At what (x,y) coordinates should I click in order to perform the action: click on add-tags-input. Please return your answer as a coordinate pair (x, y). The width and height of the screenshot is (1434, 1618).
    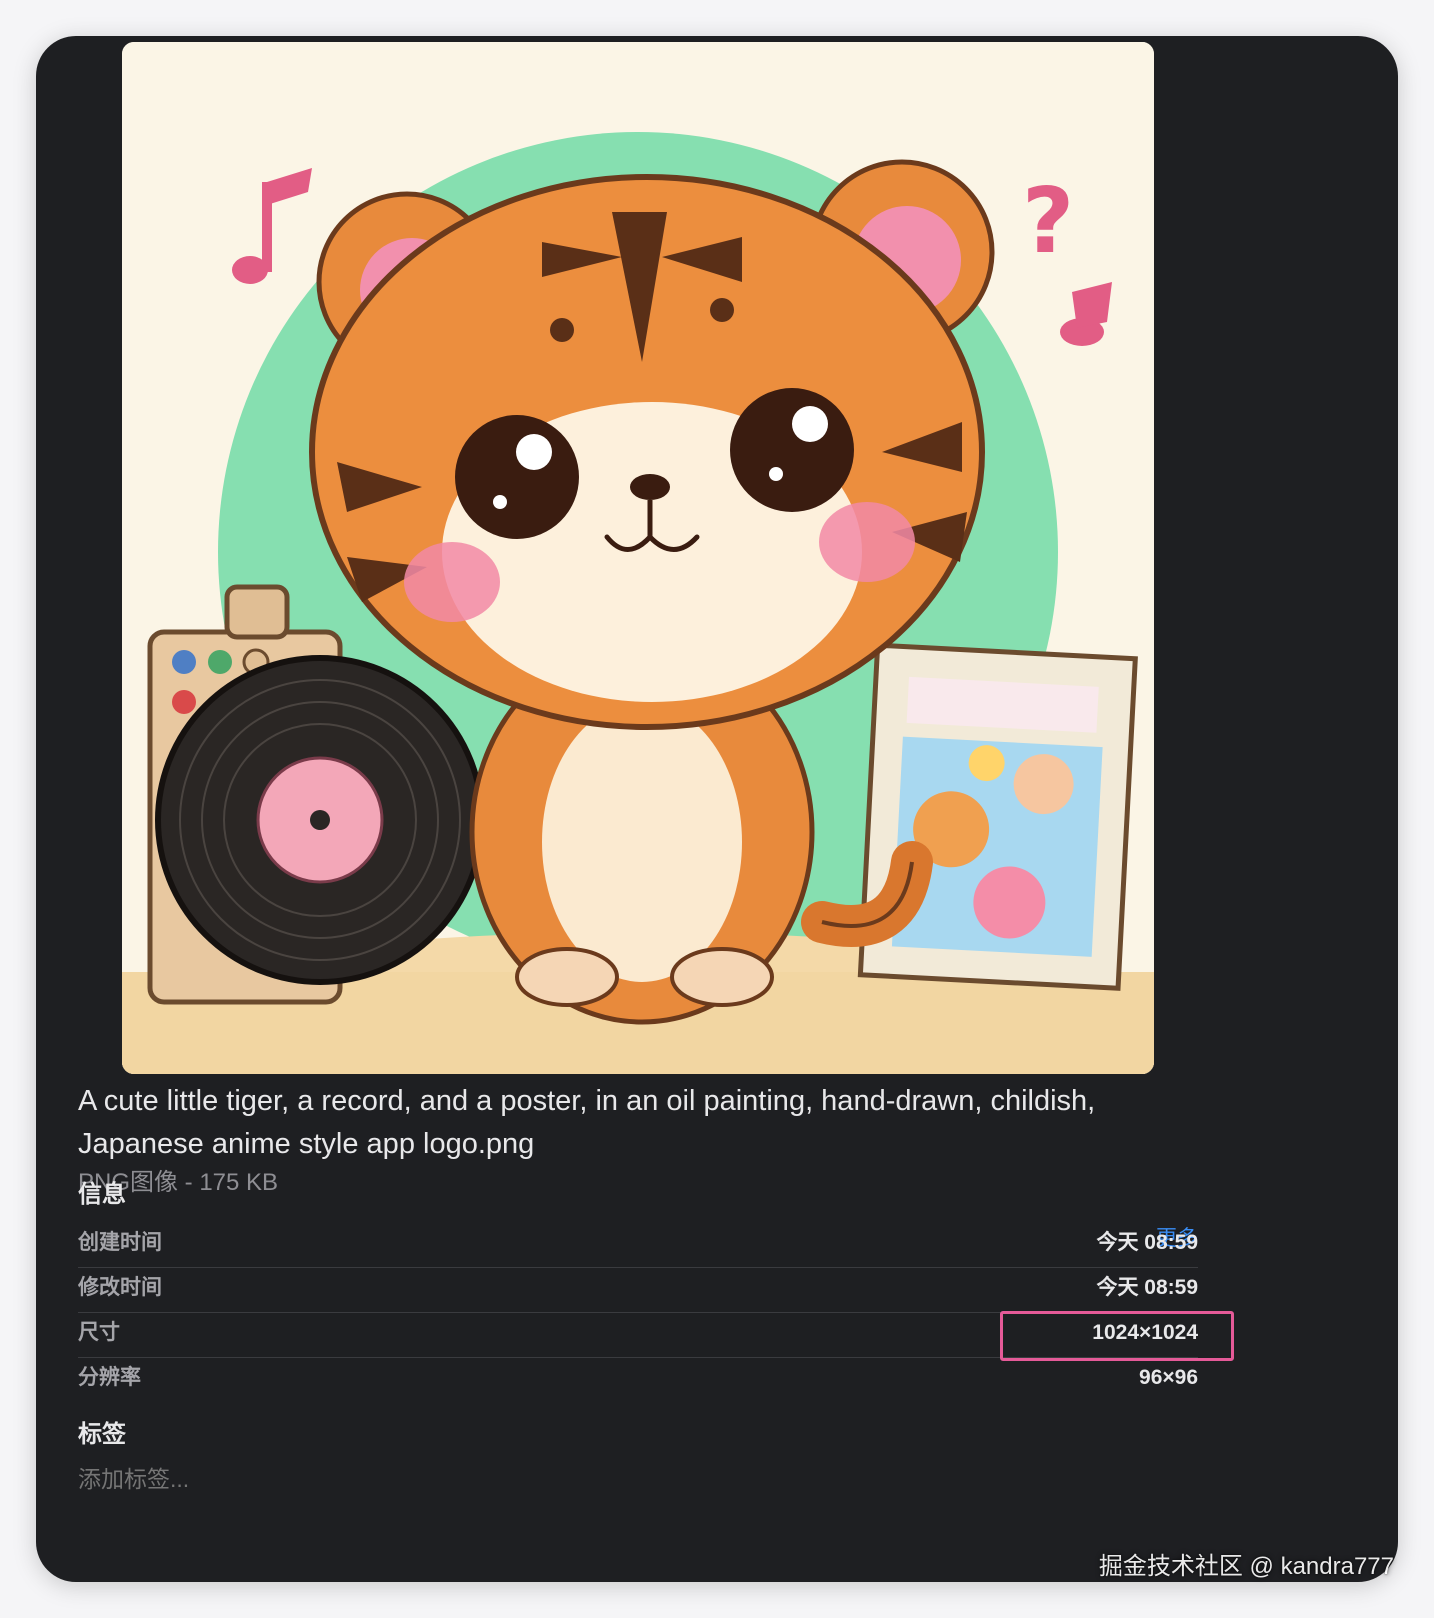
    Looking at the image, I should click on (378, 1479).